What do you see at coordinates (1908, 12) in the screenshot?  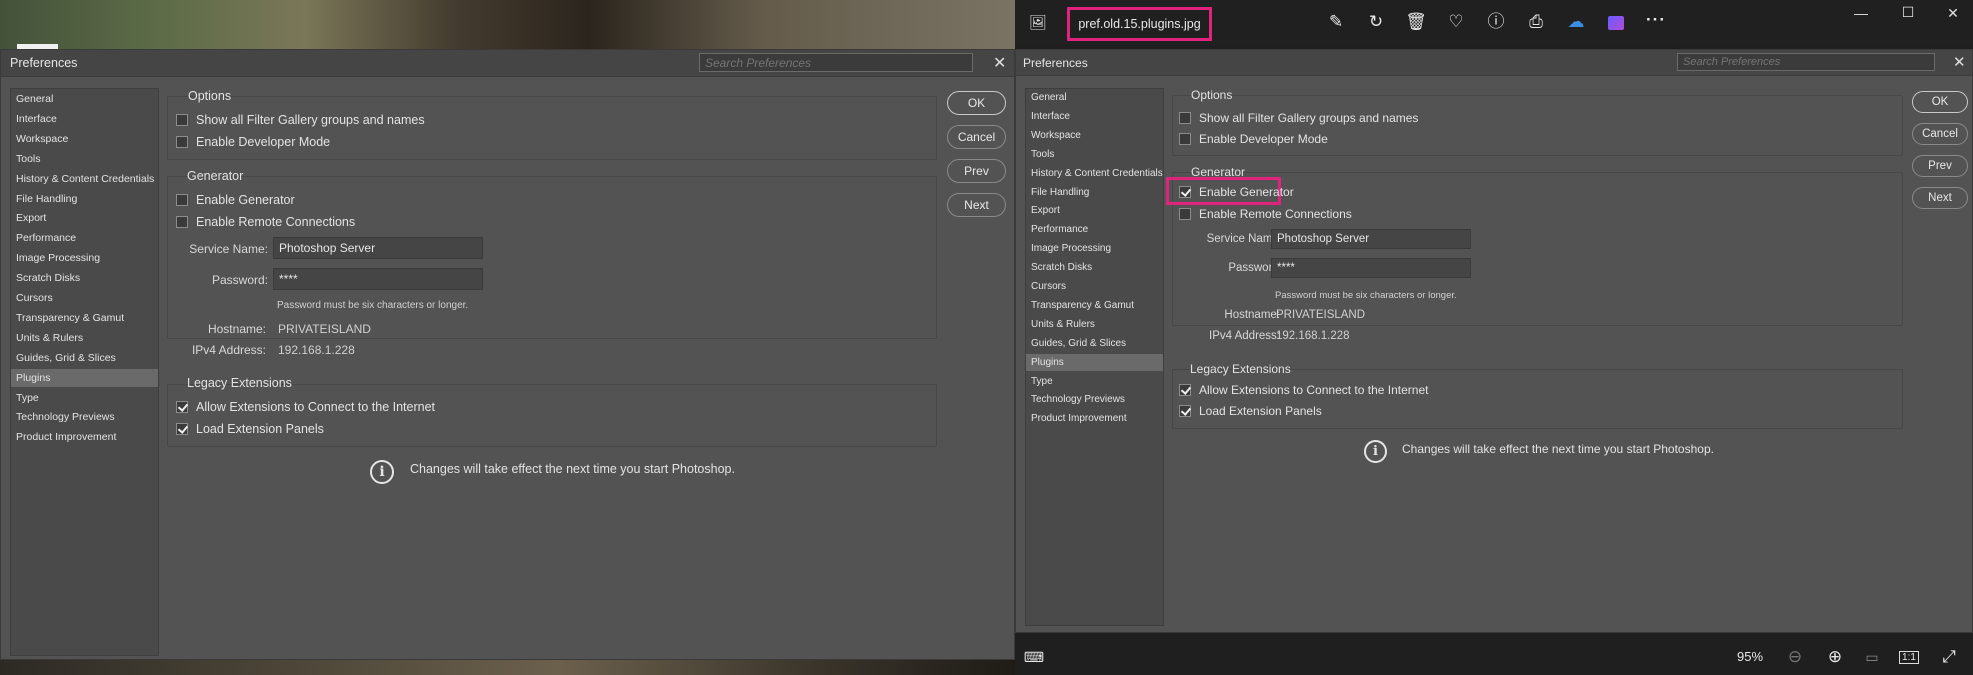 I see `maximize-icon: ☐` at bounding box center [1908, 12].